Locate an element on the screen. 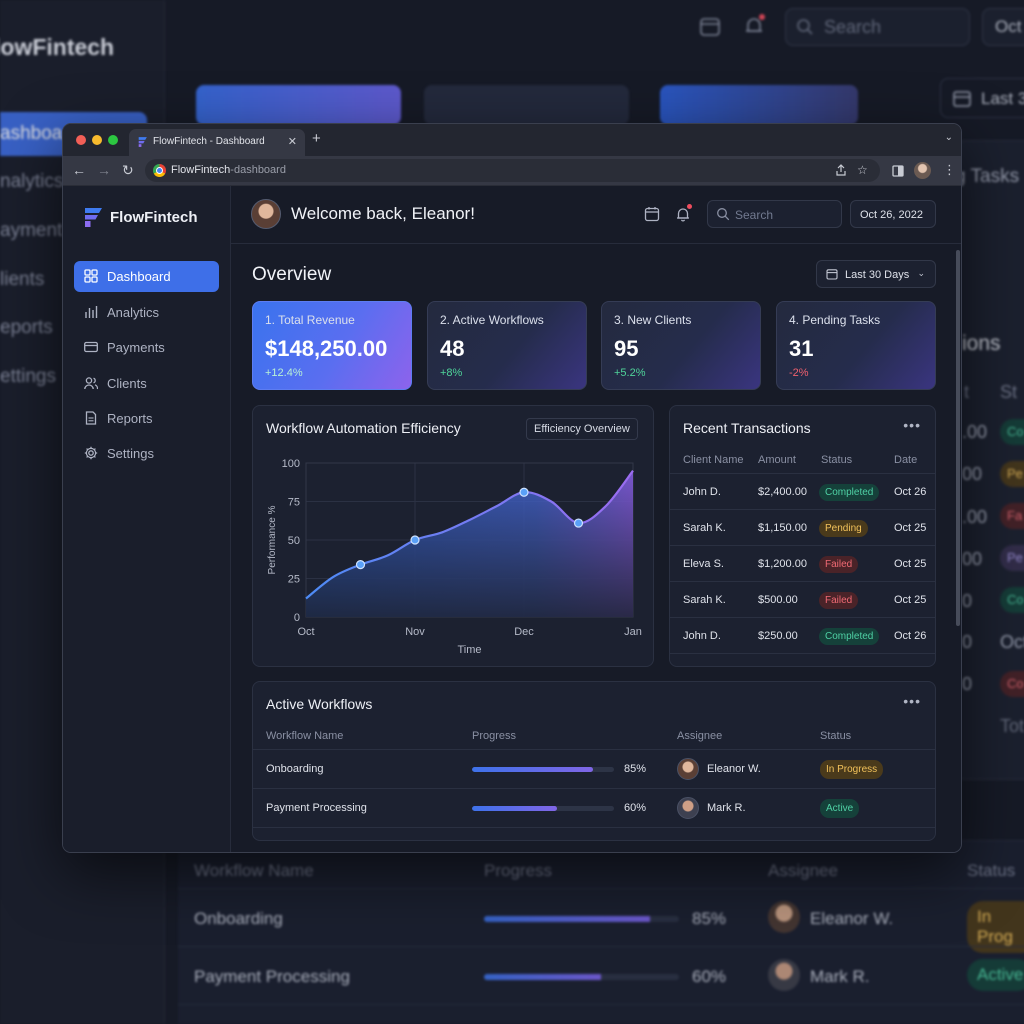  brand-name: FlowFintech is located at coordinates (154, 217).